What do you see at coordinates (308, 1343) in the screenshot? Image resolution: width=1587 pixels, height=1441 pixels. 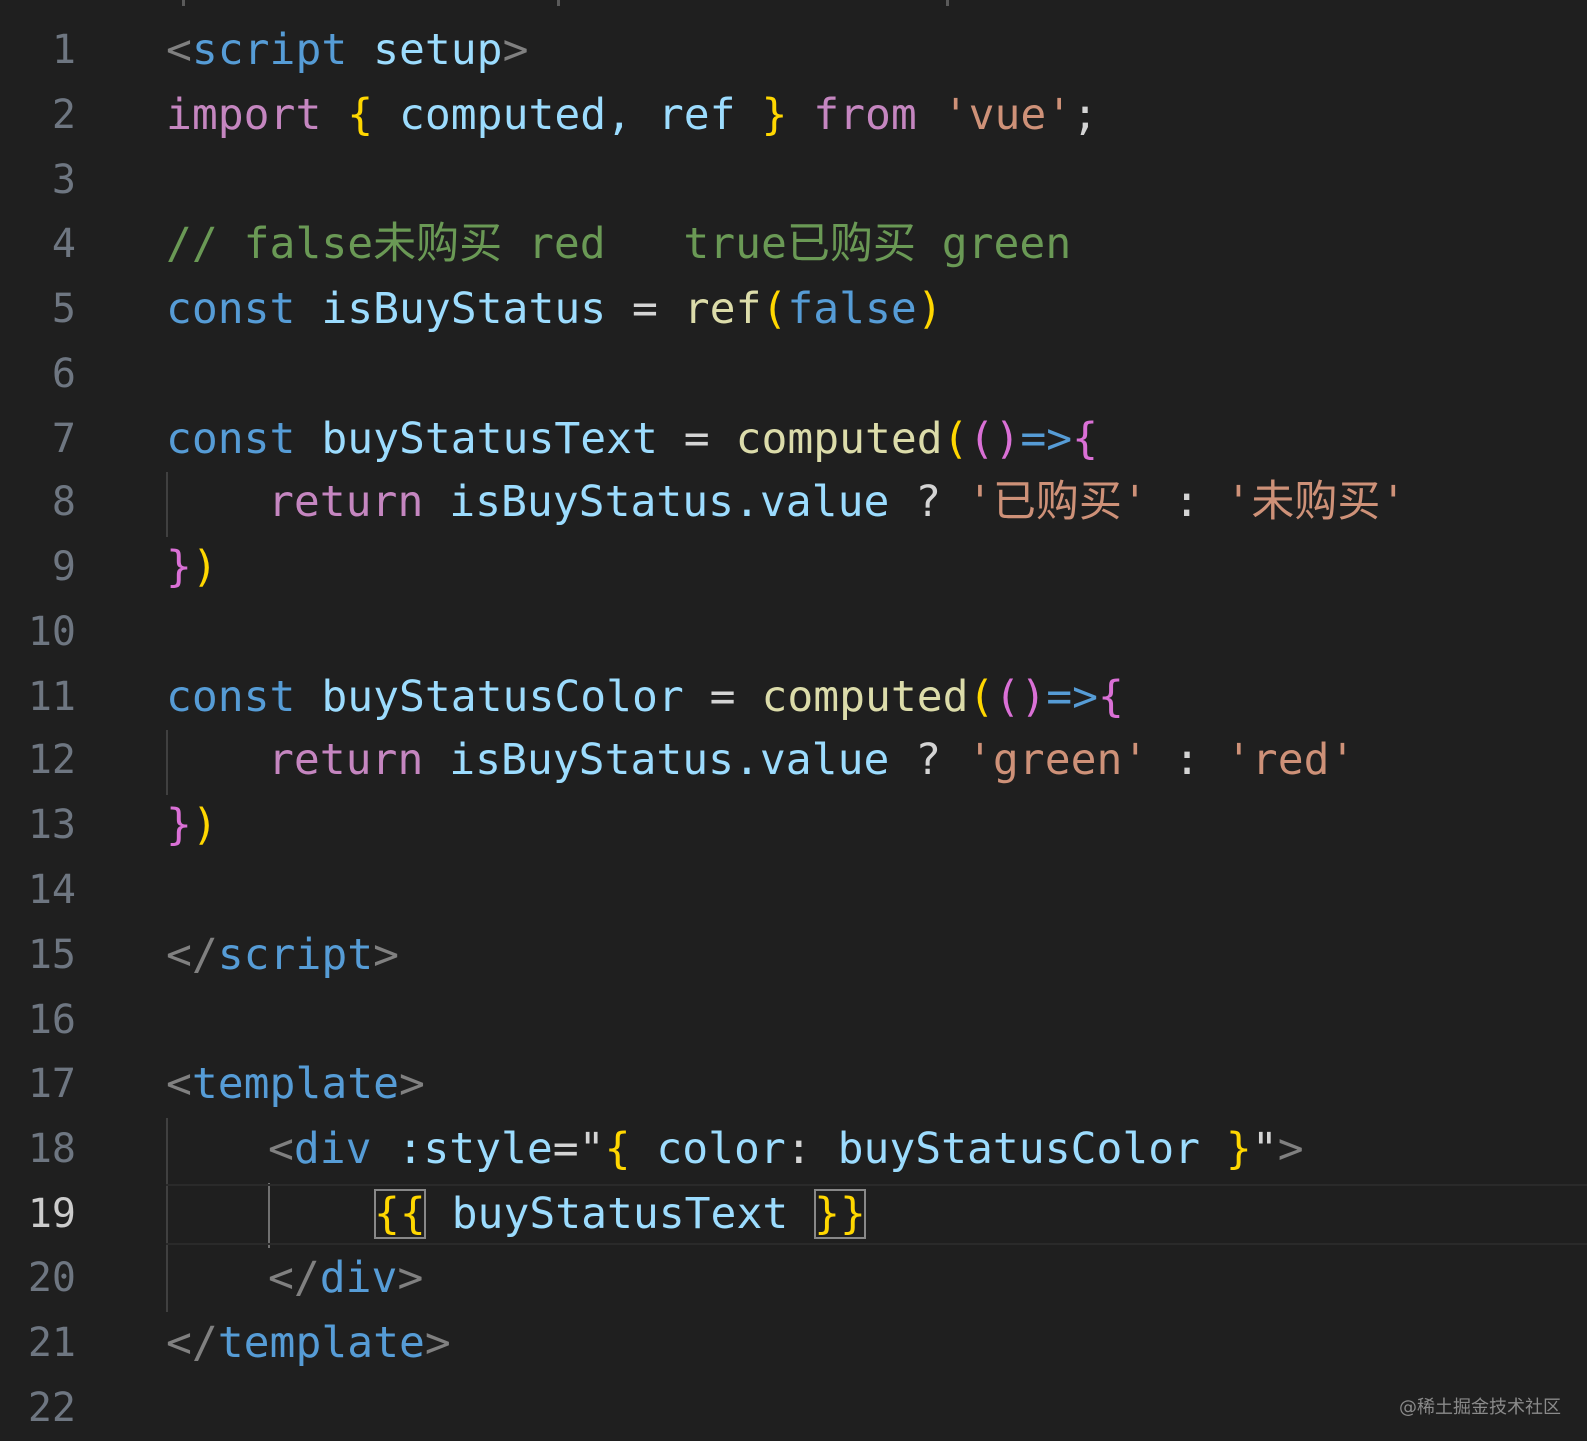 I see `code-text: </template>` at bounding box center [308, 1343].